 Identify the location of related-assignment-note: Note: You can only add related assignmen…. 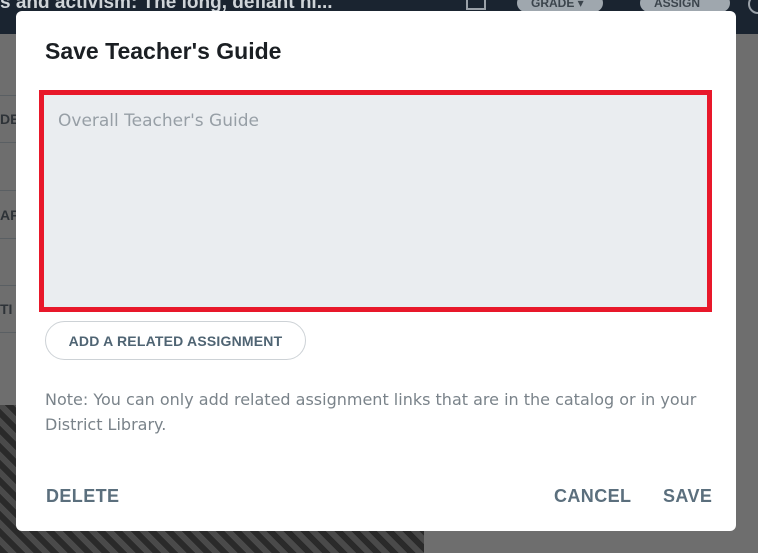
(371, 412).